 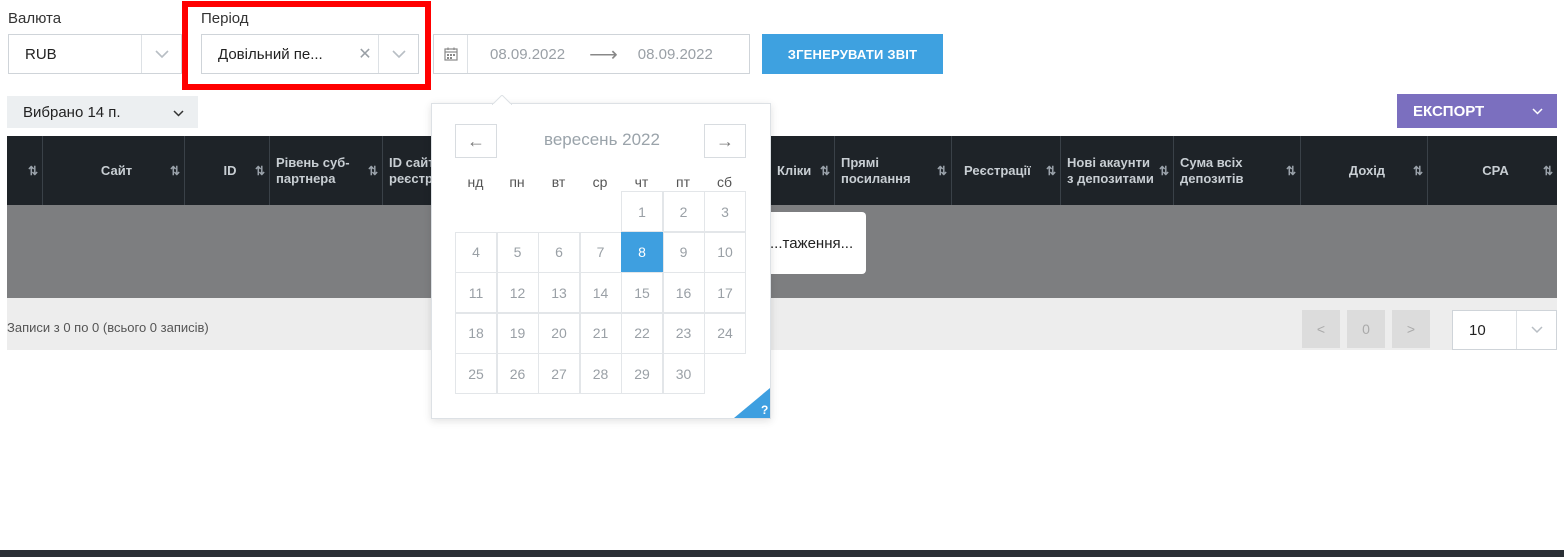 I want to click on page-size-select: 10, so click(x=1504, y=330).